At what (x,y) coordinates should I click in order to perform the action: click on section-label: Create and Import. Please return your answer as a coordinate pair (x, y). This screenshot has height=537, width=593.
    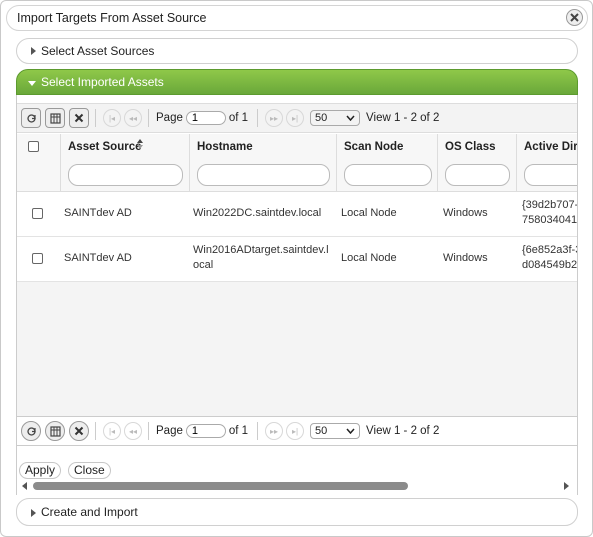
    Looking at the image, I should click on (89, 512).